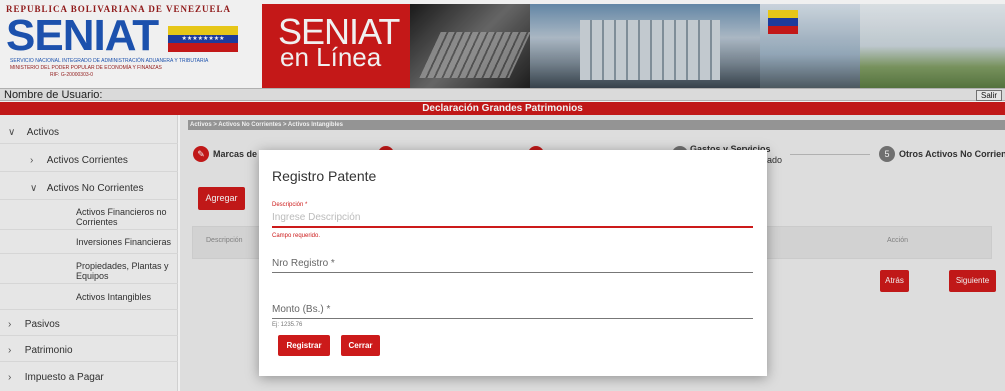  Describe the element at coordinates (296, 236) in the screenshot. I see `description-error: Campo requerido.` at that location.